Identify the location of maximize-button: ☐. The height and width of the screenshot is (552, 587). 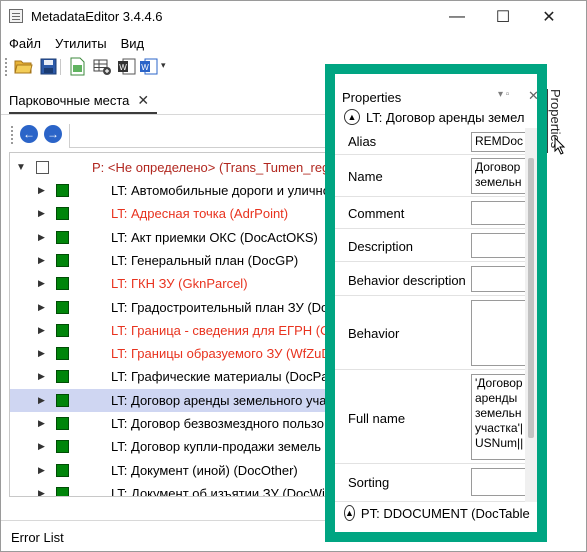
(503, 16).